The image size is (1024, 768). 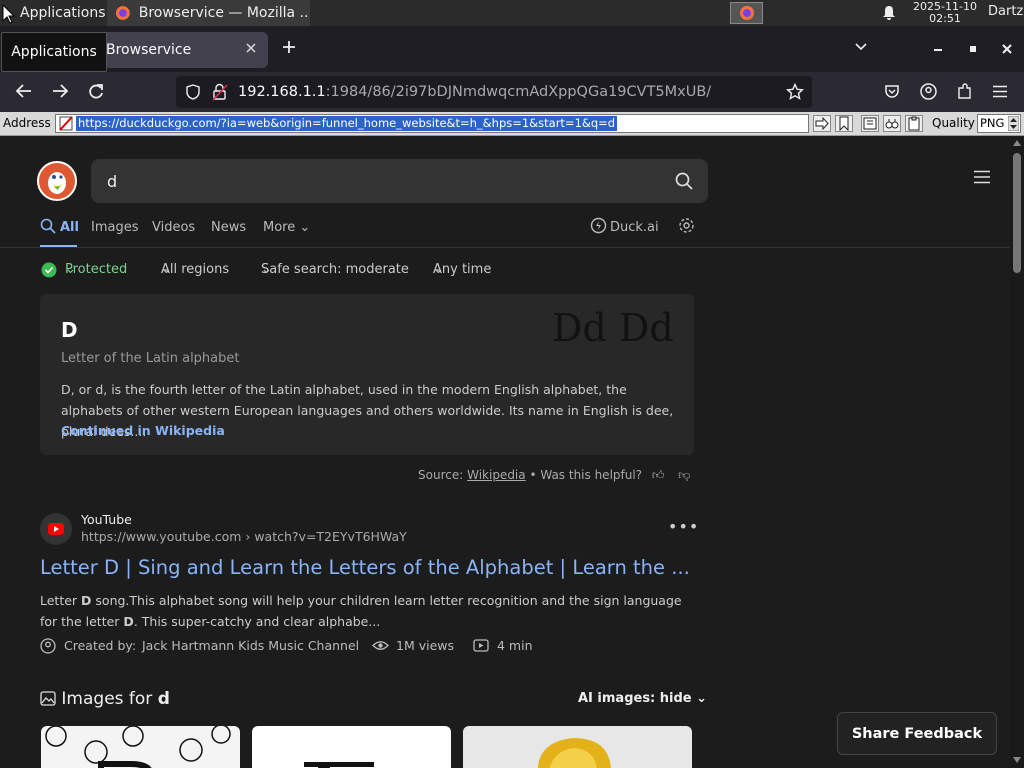 What do you see at coordinates (60, 91) in the screenshot?
I see `forward-icon` at bounding box center [60, 91].